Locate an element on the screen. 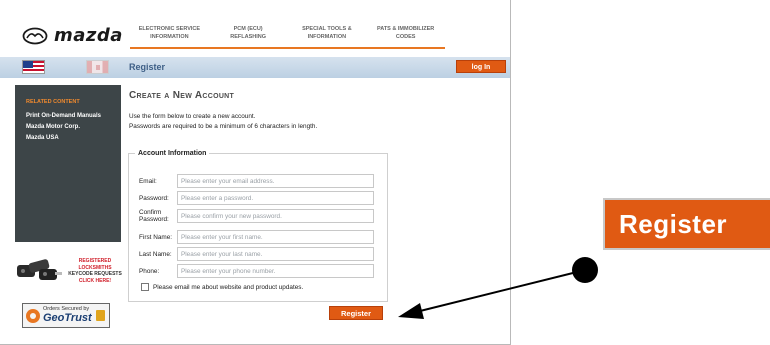 This screenshot has height=345, width=770. sidebar-link-mazda-motor: Mazda Motor Corp. is located at coordinates (63, 127).